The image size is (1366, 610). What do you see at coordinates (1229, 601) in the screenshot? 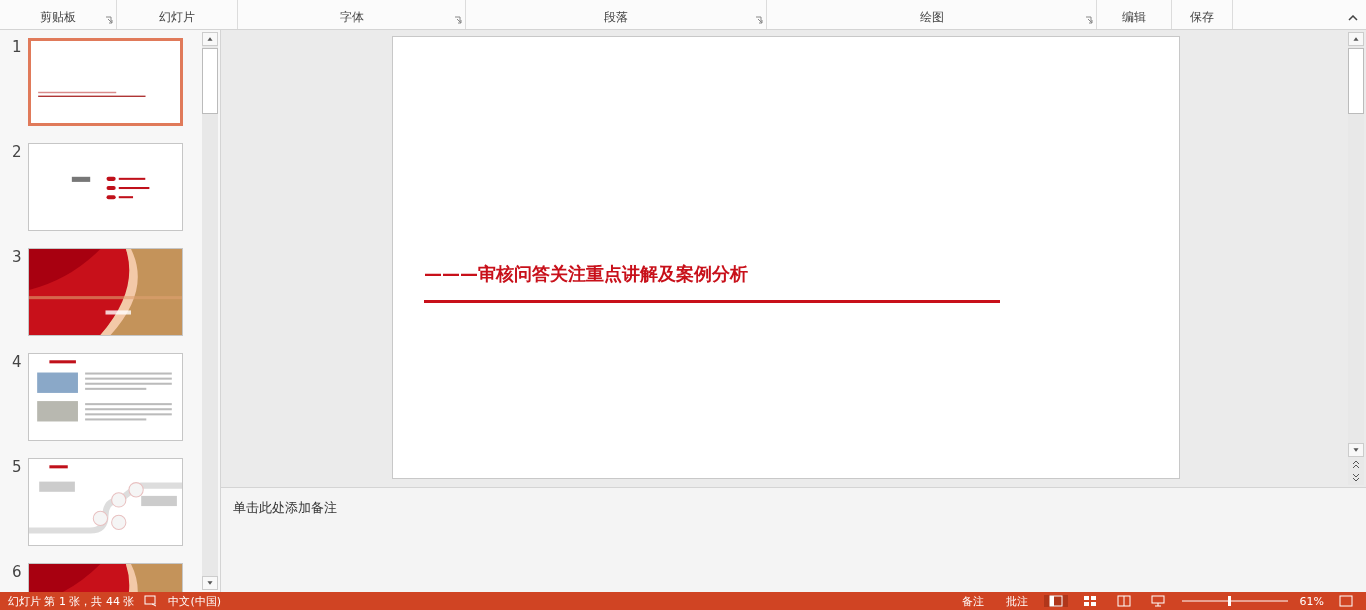
I see `zoom-slider-thumb` at bounding box center [1229, 601].